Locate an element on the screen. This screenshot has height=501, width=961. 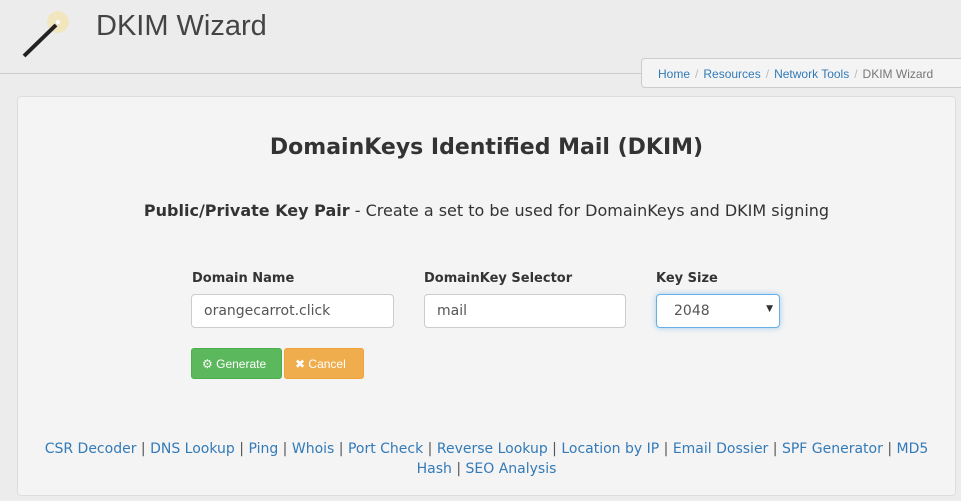
magic-wand-icon is located at coordinates (45, 34).